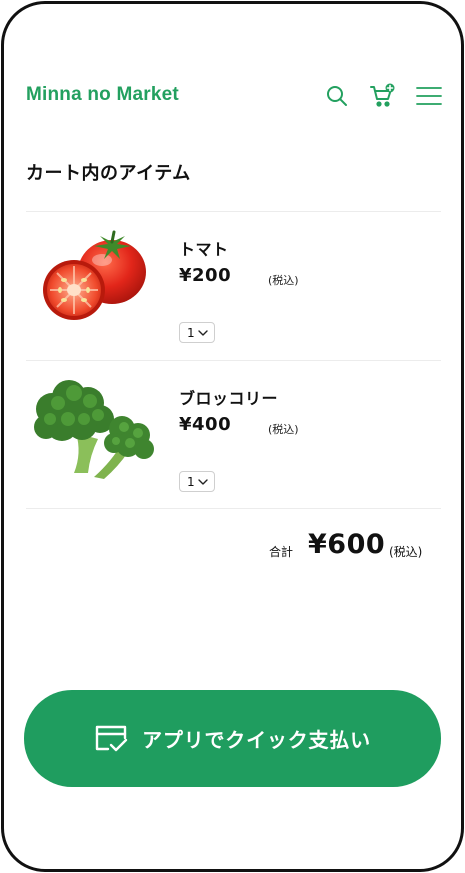 This screenshot has height=873, width=465. Describe the element at coordinates (102, 95) in the screenshot. I see `brand-logo: Minna no Market` at that location.